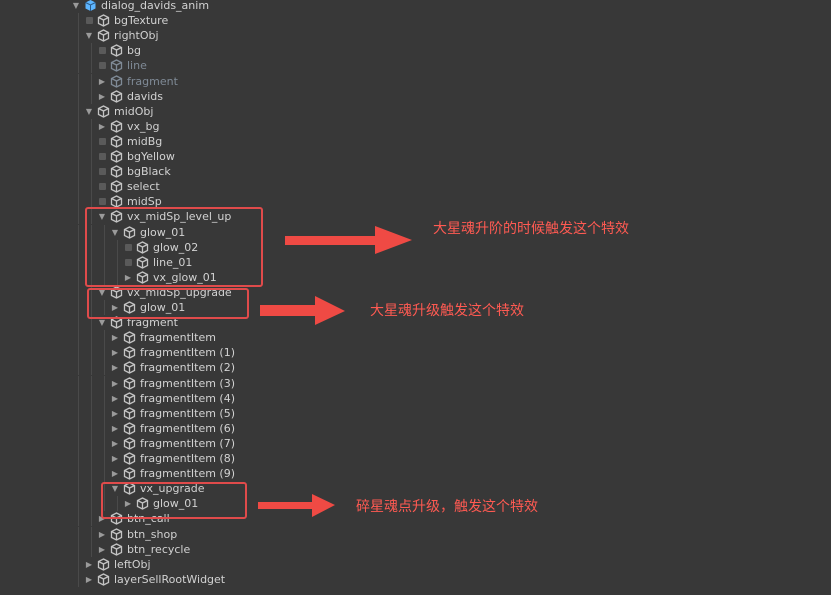 This screenshot has height=595, width=831. Describe the element at coordinates (447, 507) in the screenshot. I see `annotation-fragment-upgrade: 碎星魂点升级，触发这个特效` at that location.